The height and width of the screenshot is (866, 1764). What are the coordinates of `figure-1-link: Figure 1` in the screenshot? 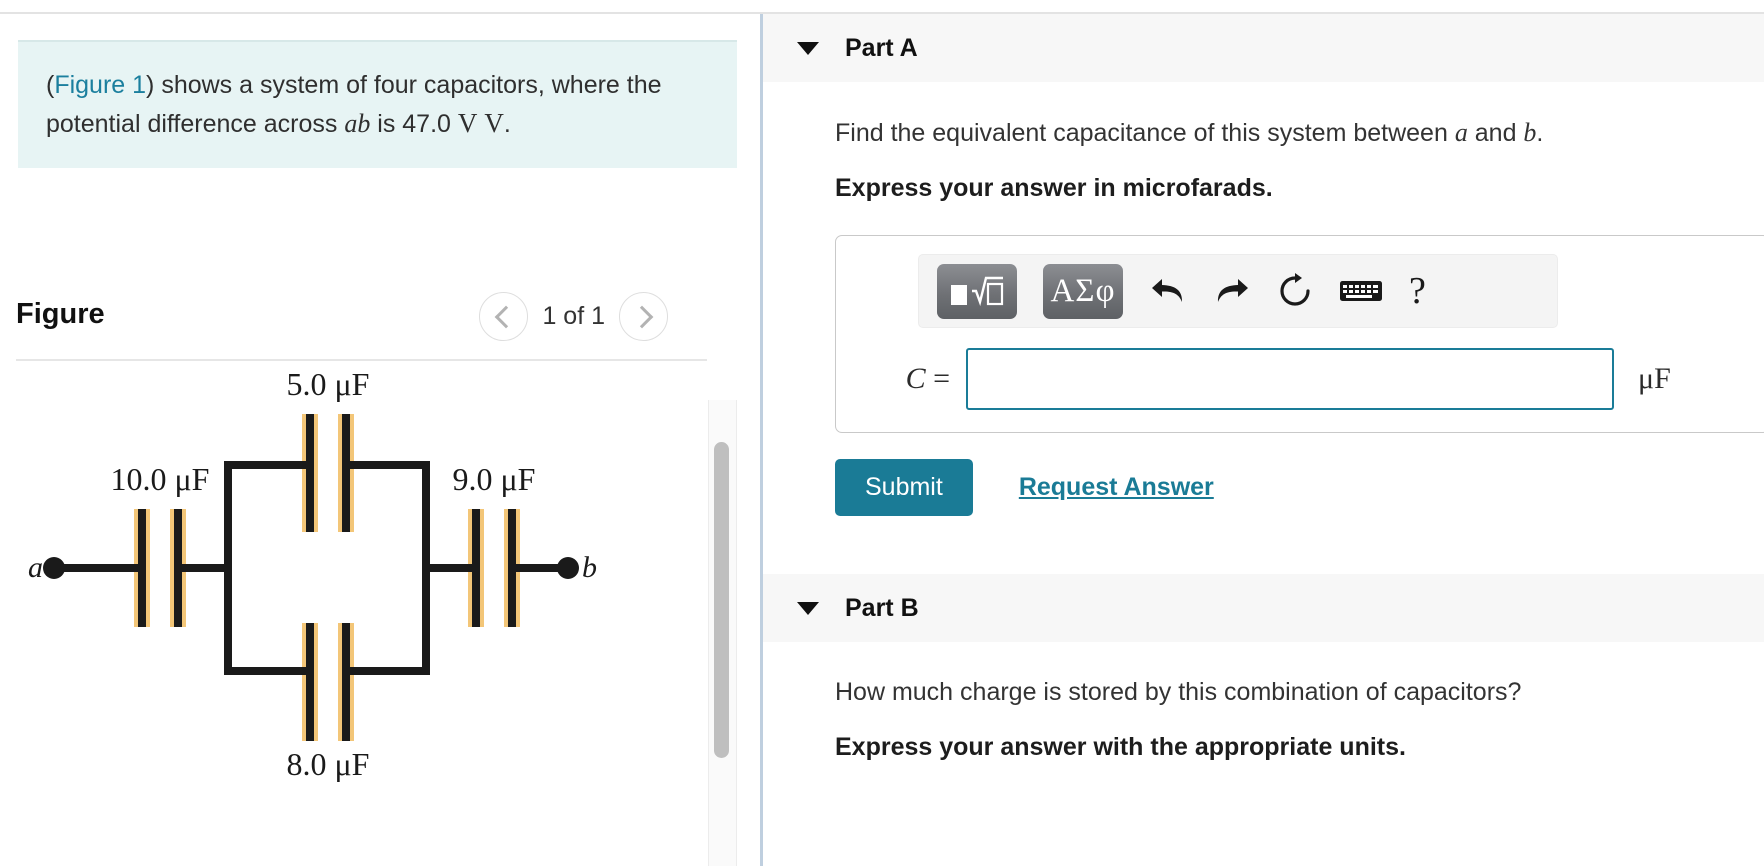 It's located at (100, 85).